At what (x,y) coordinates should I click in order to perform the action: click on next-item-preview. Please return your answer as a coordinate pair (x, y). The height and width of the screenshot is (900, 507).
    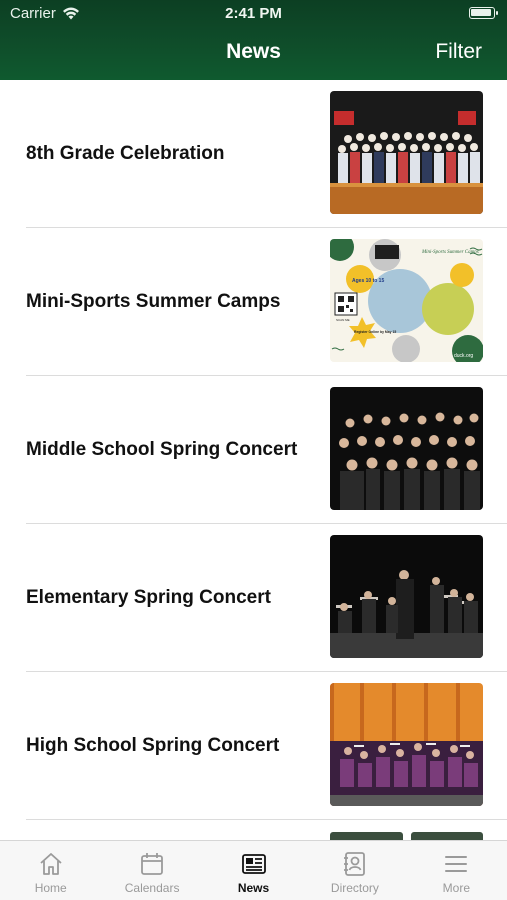
    Looking at the image, I should click on (406, 836).